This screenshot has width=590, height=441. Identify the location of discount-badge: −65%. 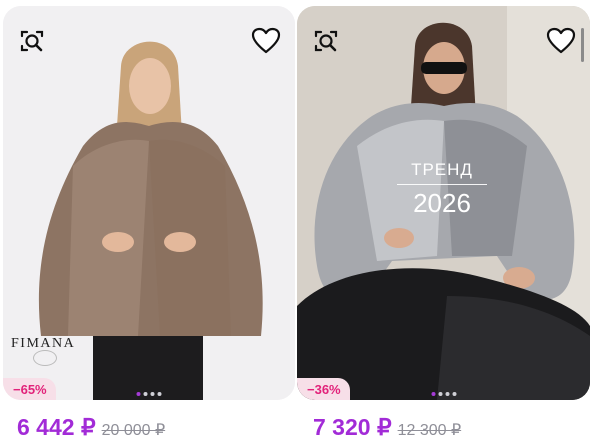
(29, 389).